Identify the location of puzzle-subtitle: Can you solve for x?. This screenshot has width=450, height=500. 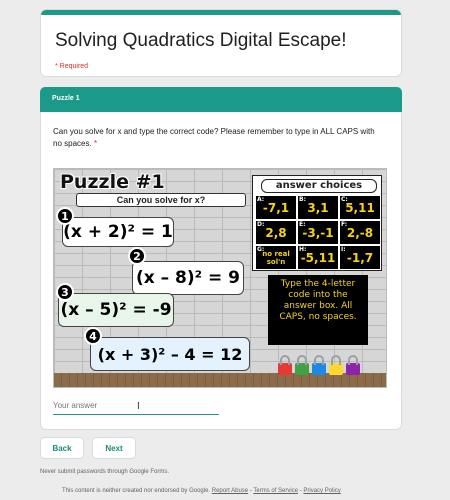
(161, 200).